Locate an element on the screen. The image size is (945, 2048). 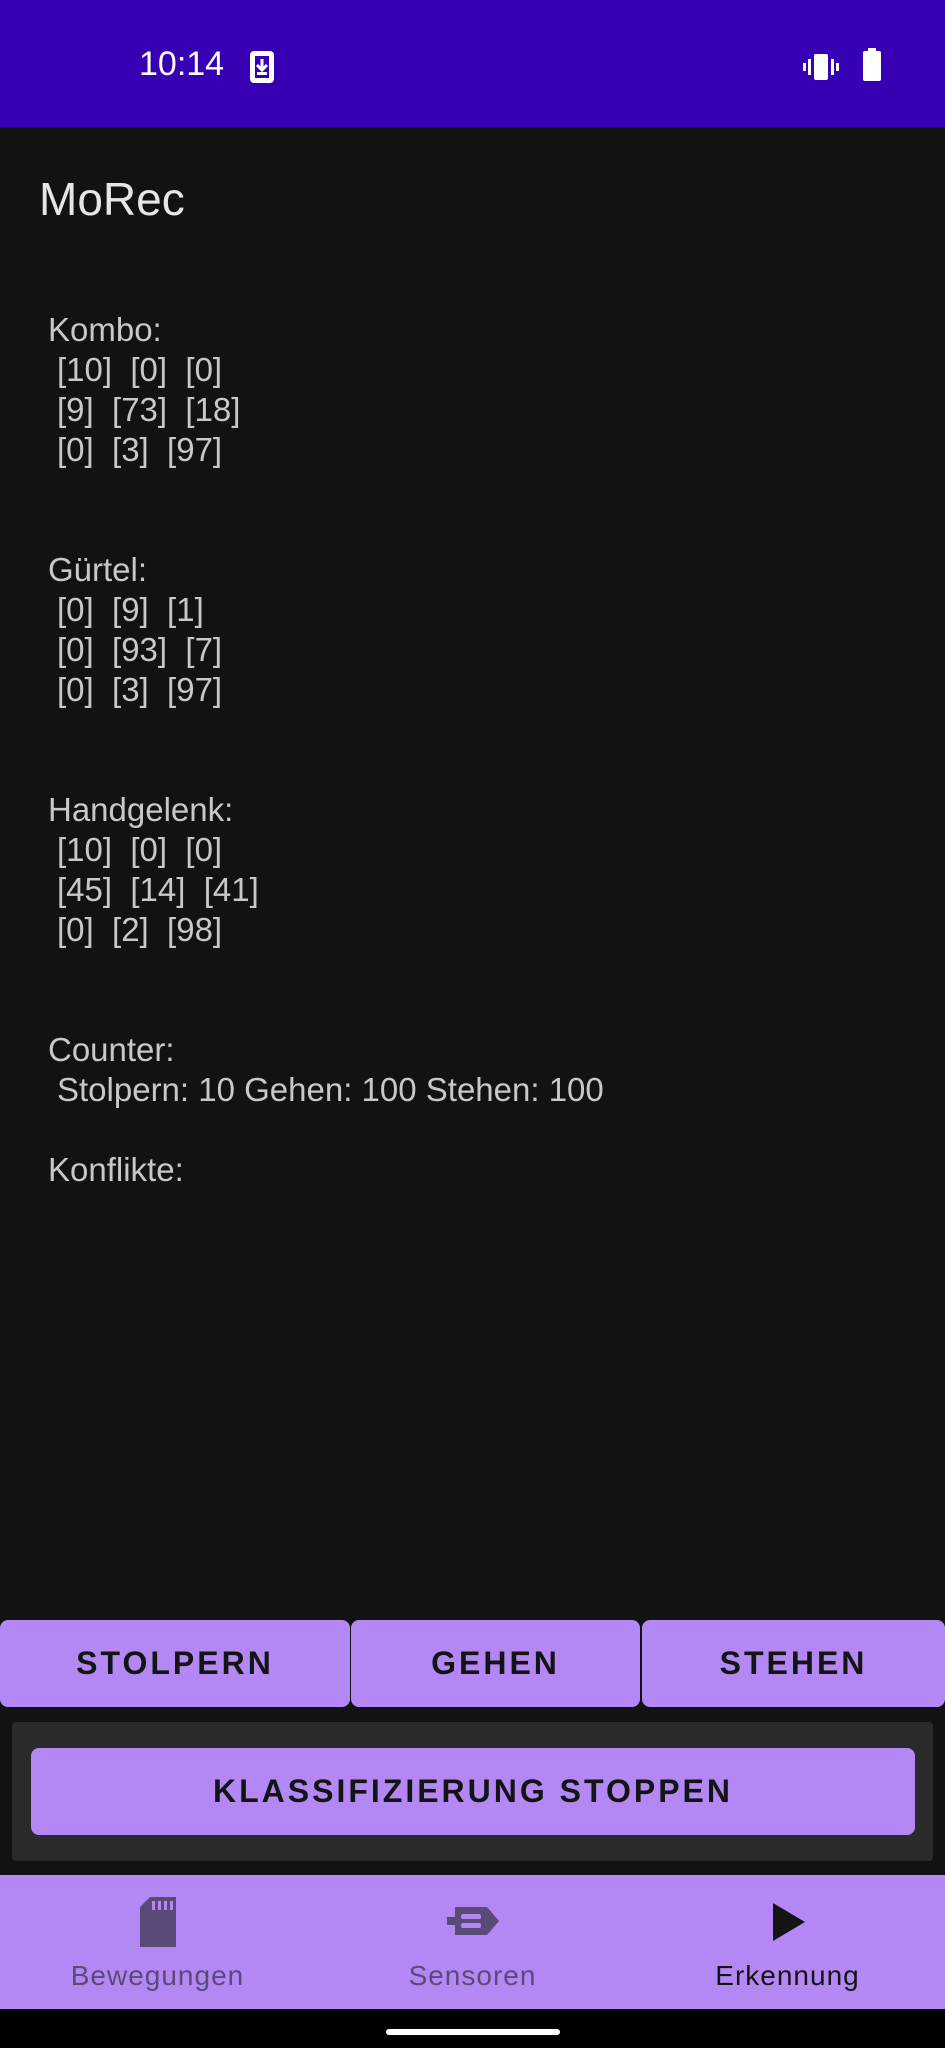
status-time: 10:14 is located at coordinates (182, 64).